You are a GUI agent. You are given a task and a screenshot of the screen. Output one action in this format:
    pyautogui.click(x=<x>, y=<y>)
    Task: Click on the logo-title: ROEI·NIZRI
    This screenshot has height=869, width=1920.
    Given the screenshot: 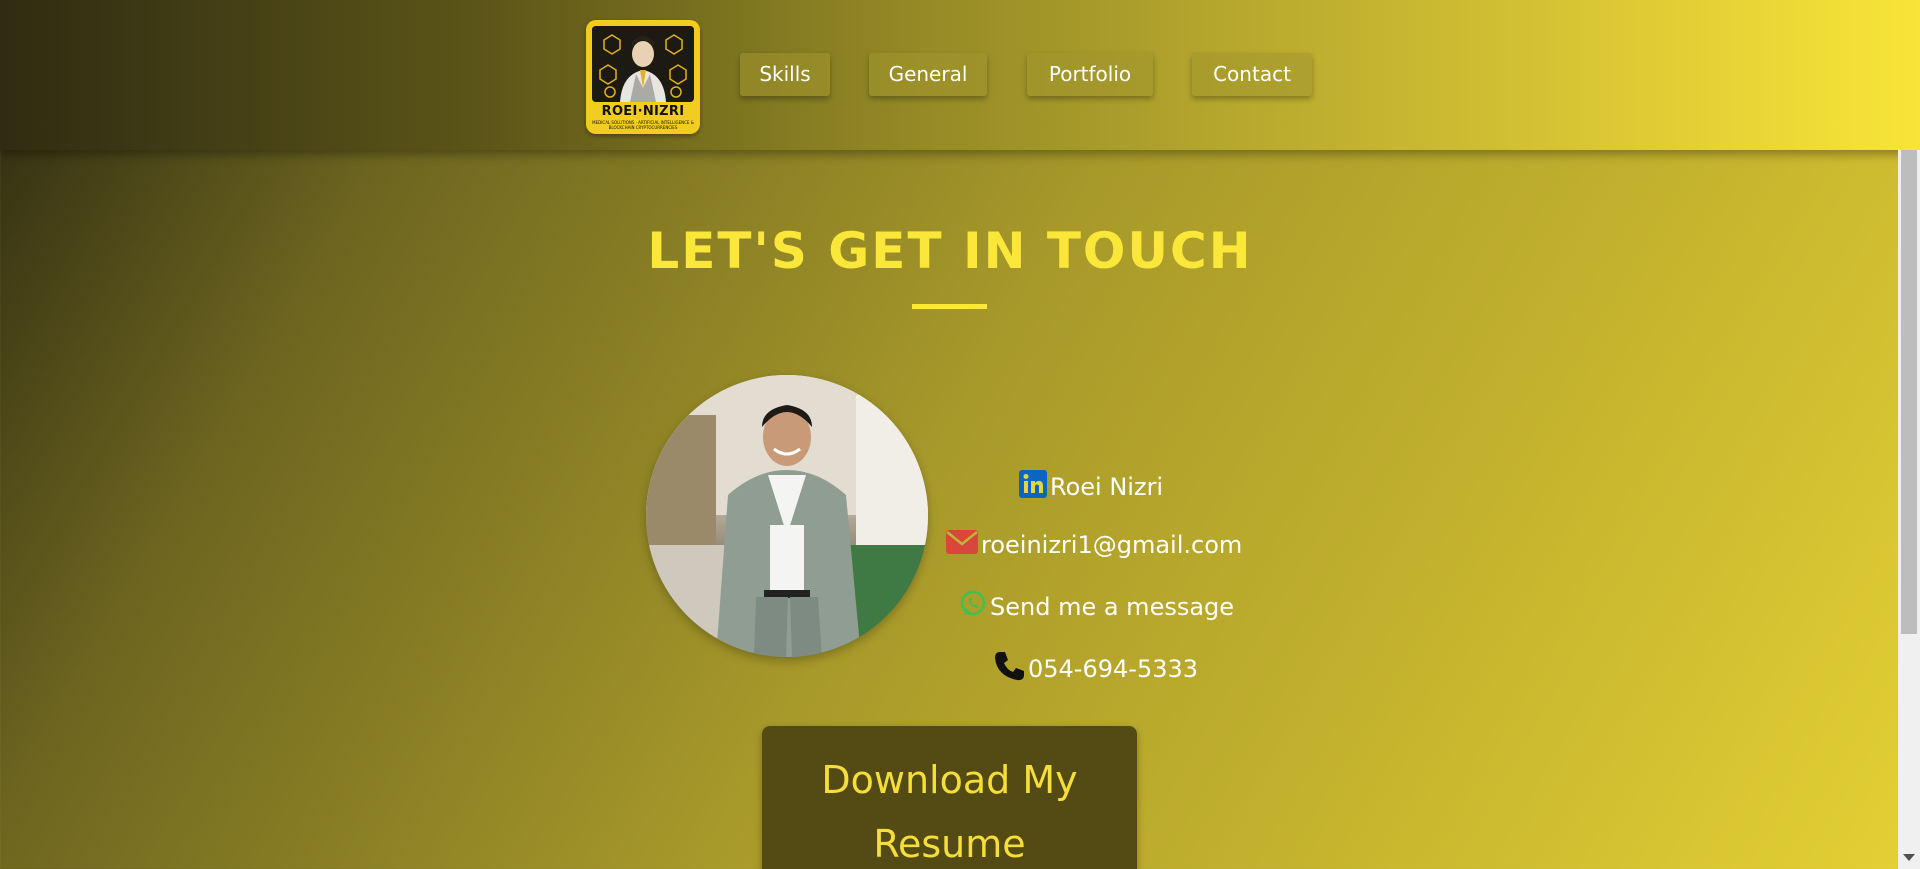 What is the action you would take?
    pyautogui.click(x=643, y=111)
    